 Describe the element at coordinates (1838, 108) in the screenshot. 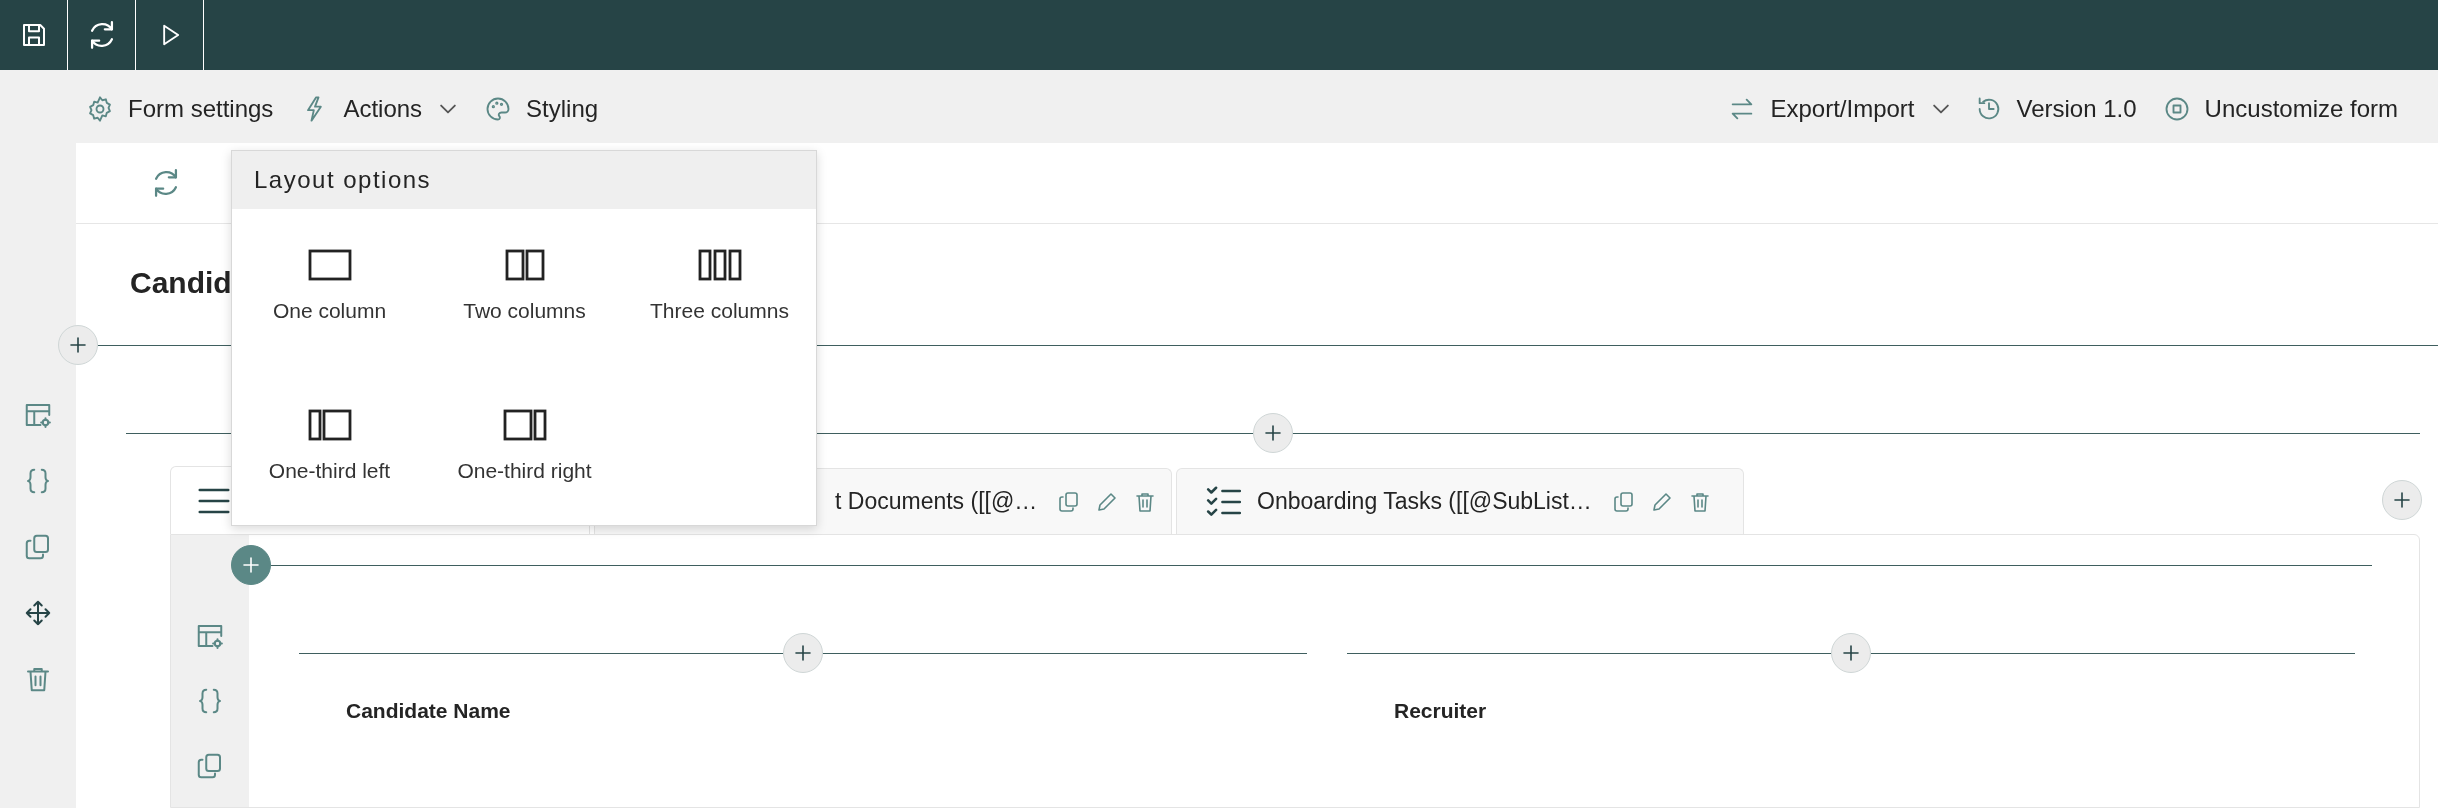

I see `command-button: Export/Import` at that location.